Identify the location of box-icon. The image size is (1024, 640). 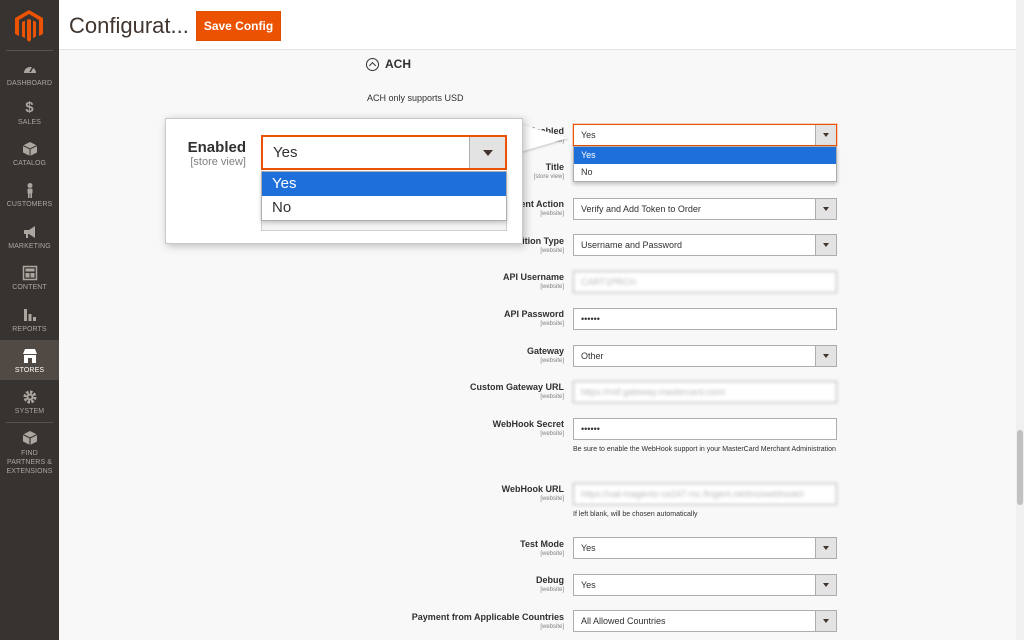
(29, 438).